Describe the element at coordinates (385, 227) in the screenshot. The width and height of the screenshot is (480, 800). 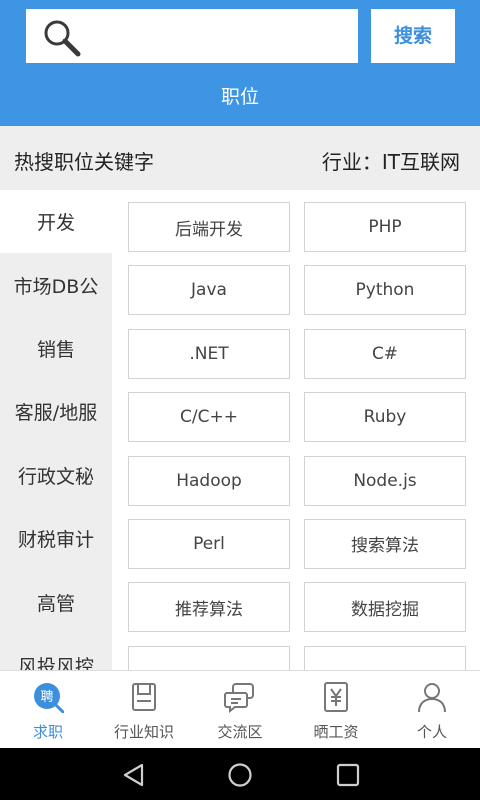
I see `keyword-tag: PHP` at that location.